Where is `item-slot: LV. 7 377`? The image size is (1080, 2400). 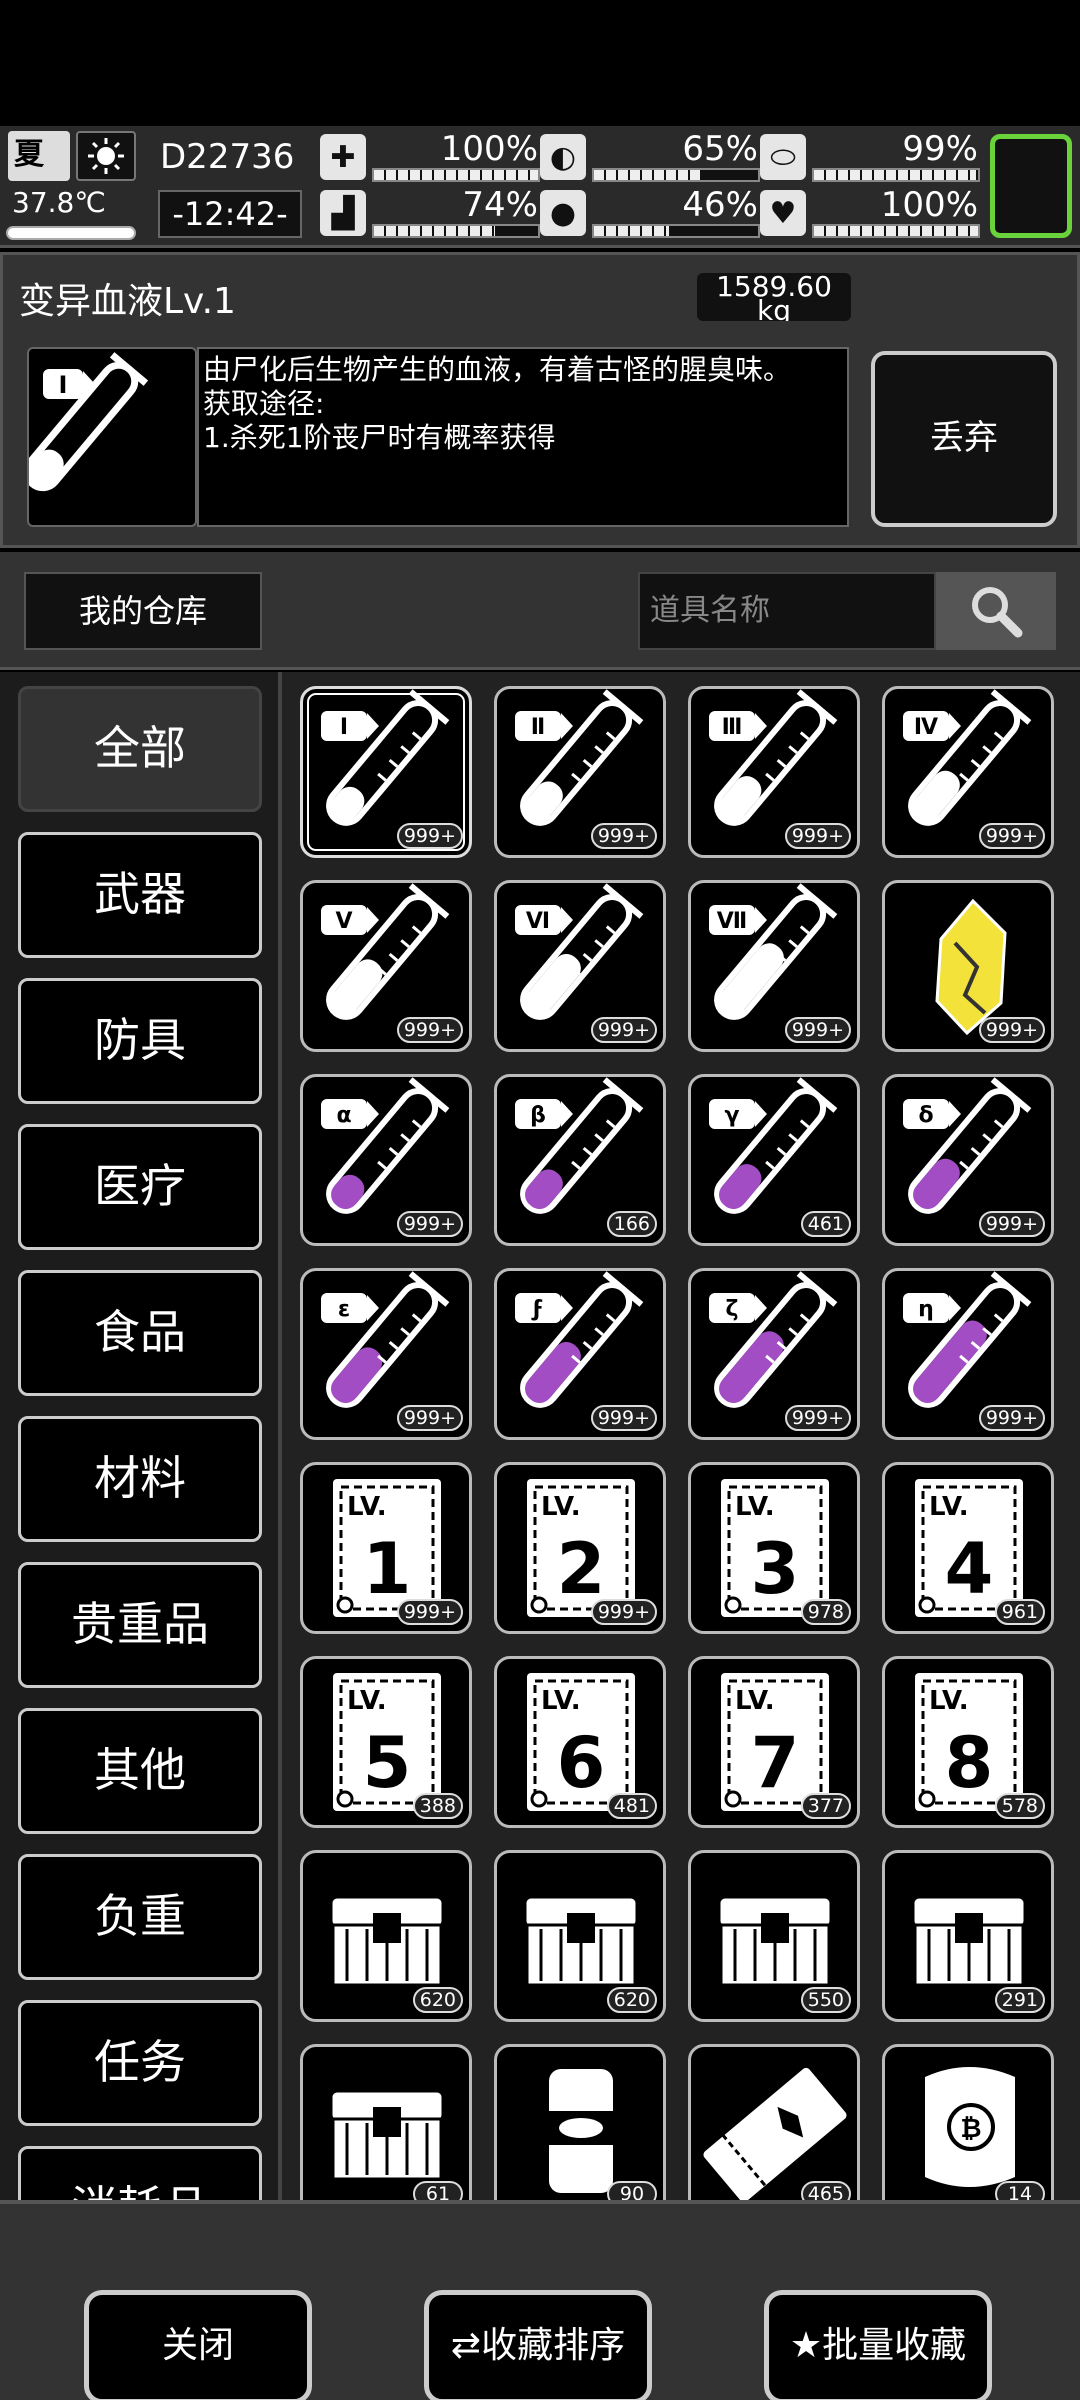 item-slot: LV. 7 377 is located at coordinates (774, 1742).